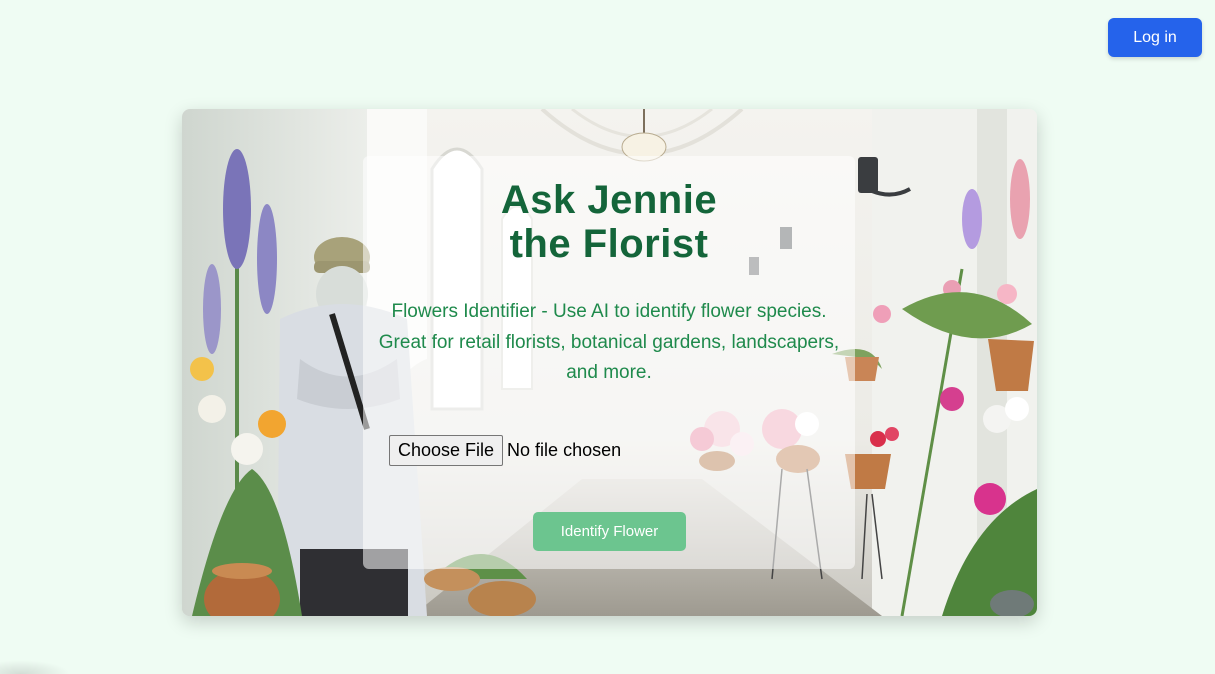 The width and height of the screenshot is (1215, 674). I want to click on page-title: Ask Jennie the Florist, so click(609, 222).